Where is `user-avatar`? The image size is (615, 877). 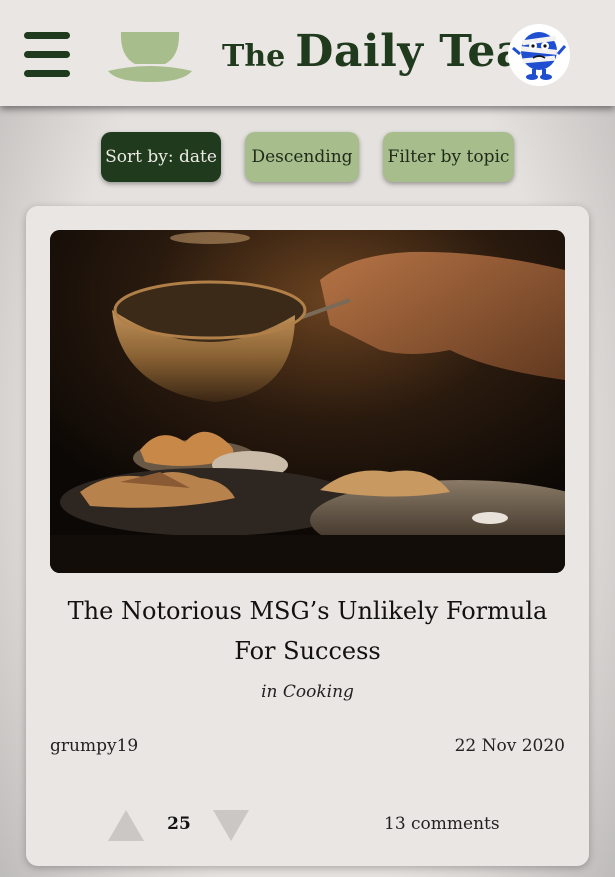
user-avatar is located at coordinates (539, 55).